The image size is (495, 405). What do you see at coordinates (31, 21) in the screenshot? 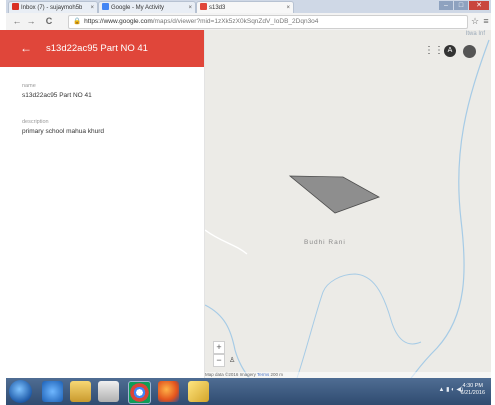
I see `forward-button: →` at bounding box center [31, 21].